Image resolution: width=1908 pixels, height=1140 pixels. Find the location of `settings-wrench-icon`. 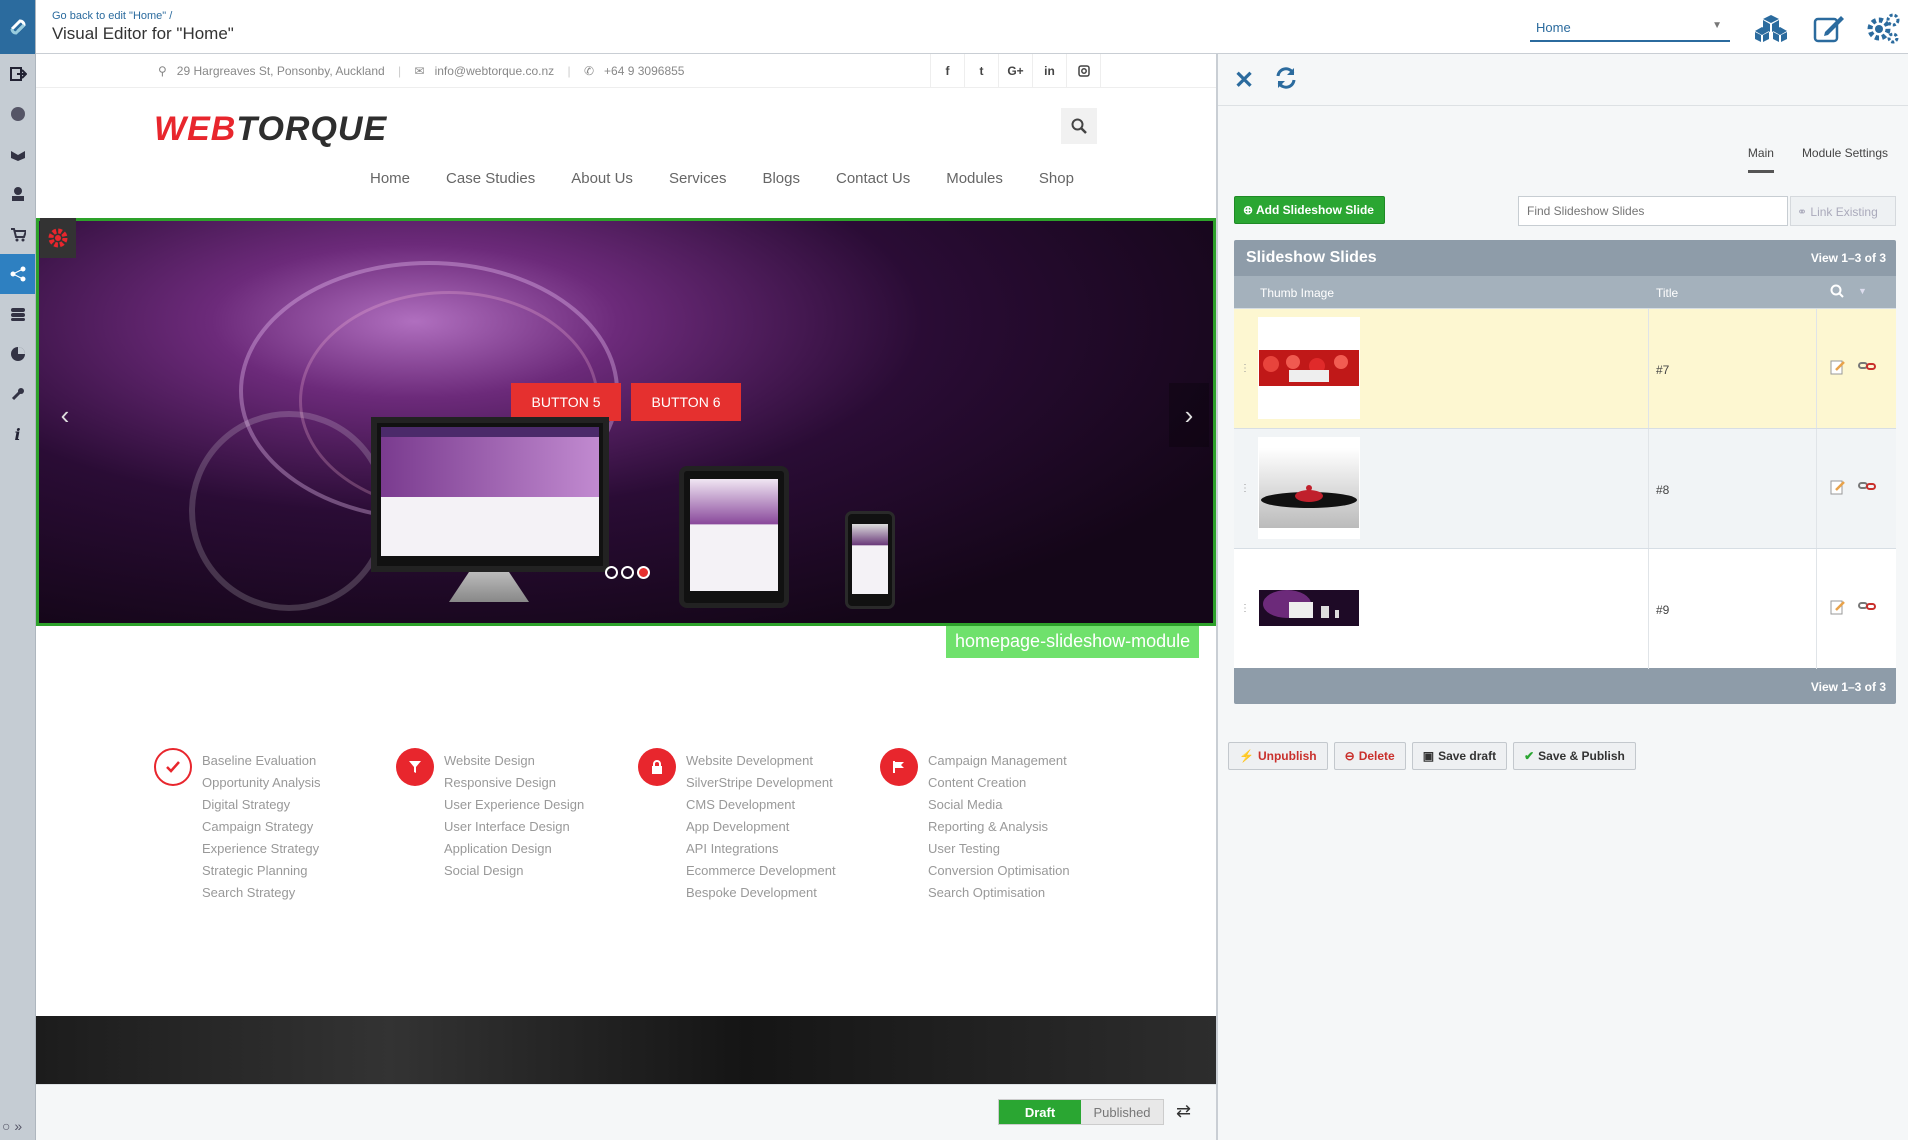

settings-wrench-icon is located at coordinates (17, 394).